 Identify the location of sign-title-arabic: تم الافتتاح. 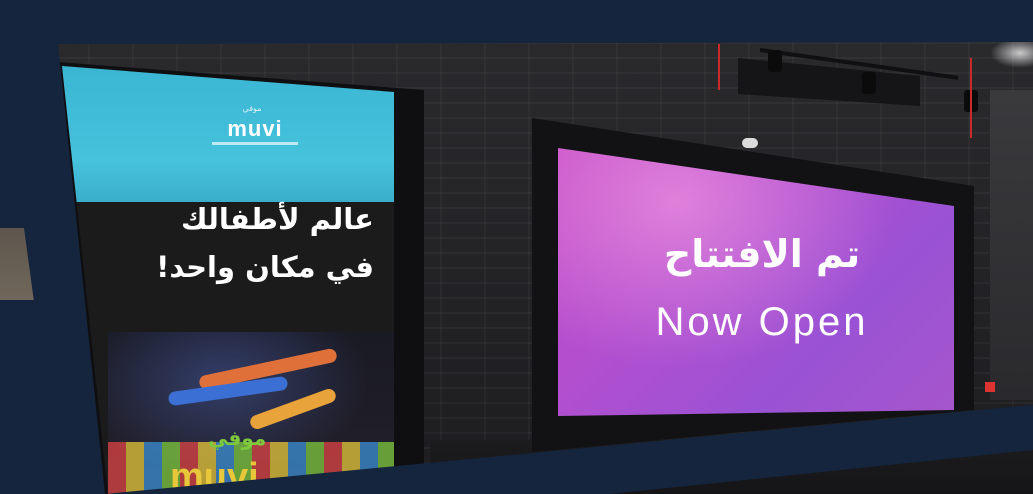
(762, 254).